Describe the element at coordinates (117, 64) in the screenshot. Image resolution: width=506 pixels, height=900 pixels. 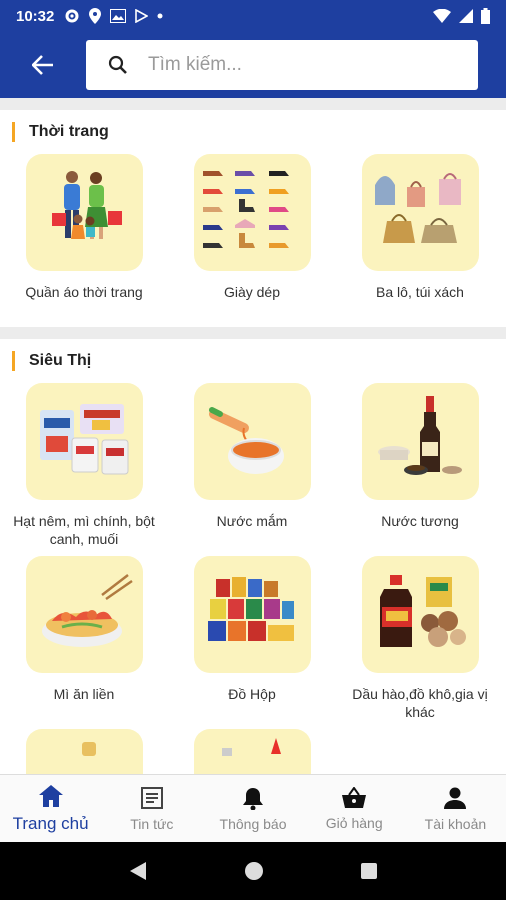
I see `search-icon` at that location.